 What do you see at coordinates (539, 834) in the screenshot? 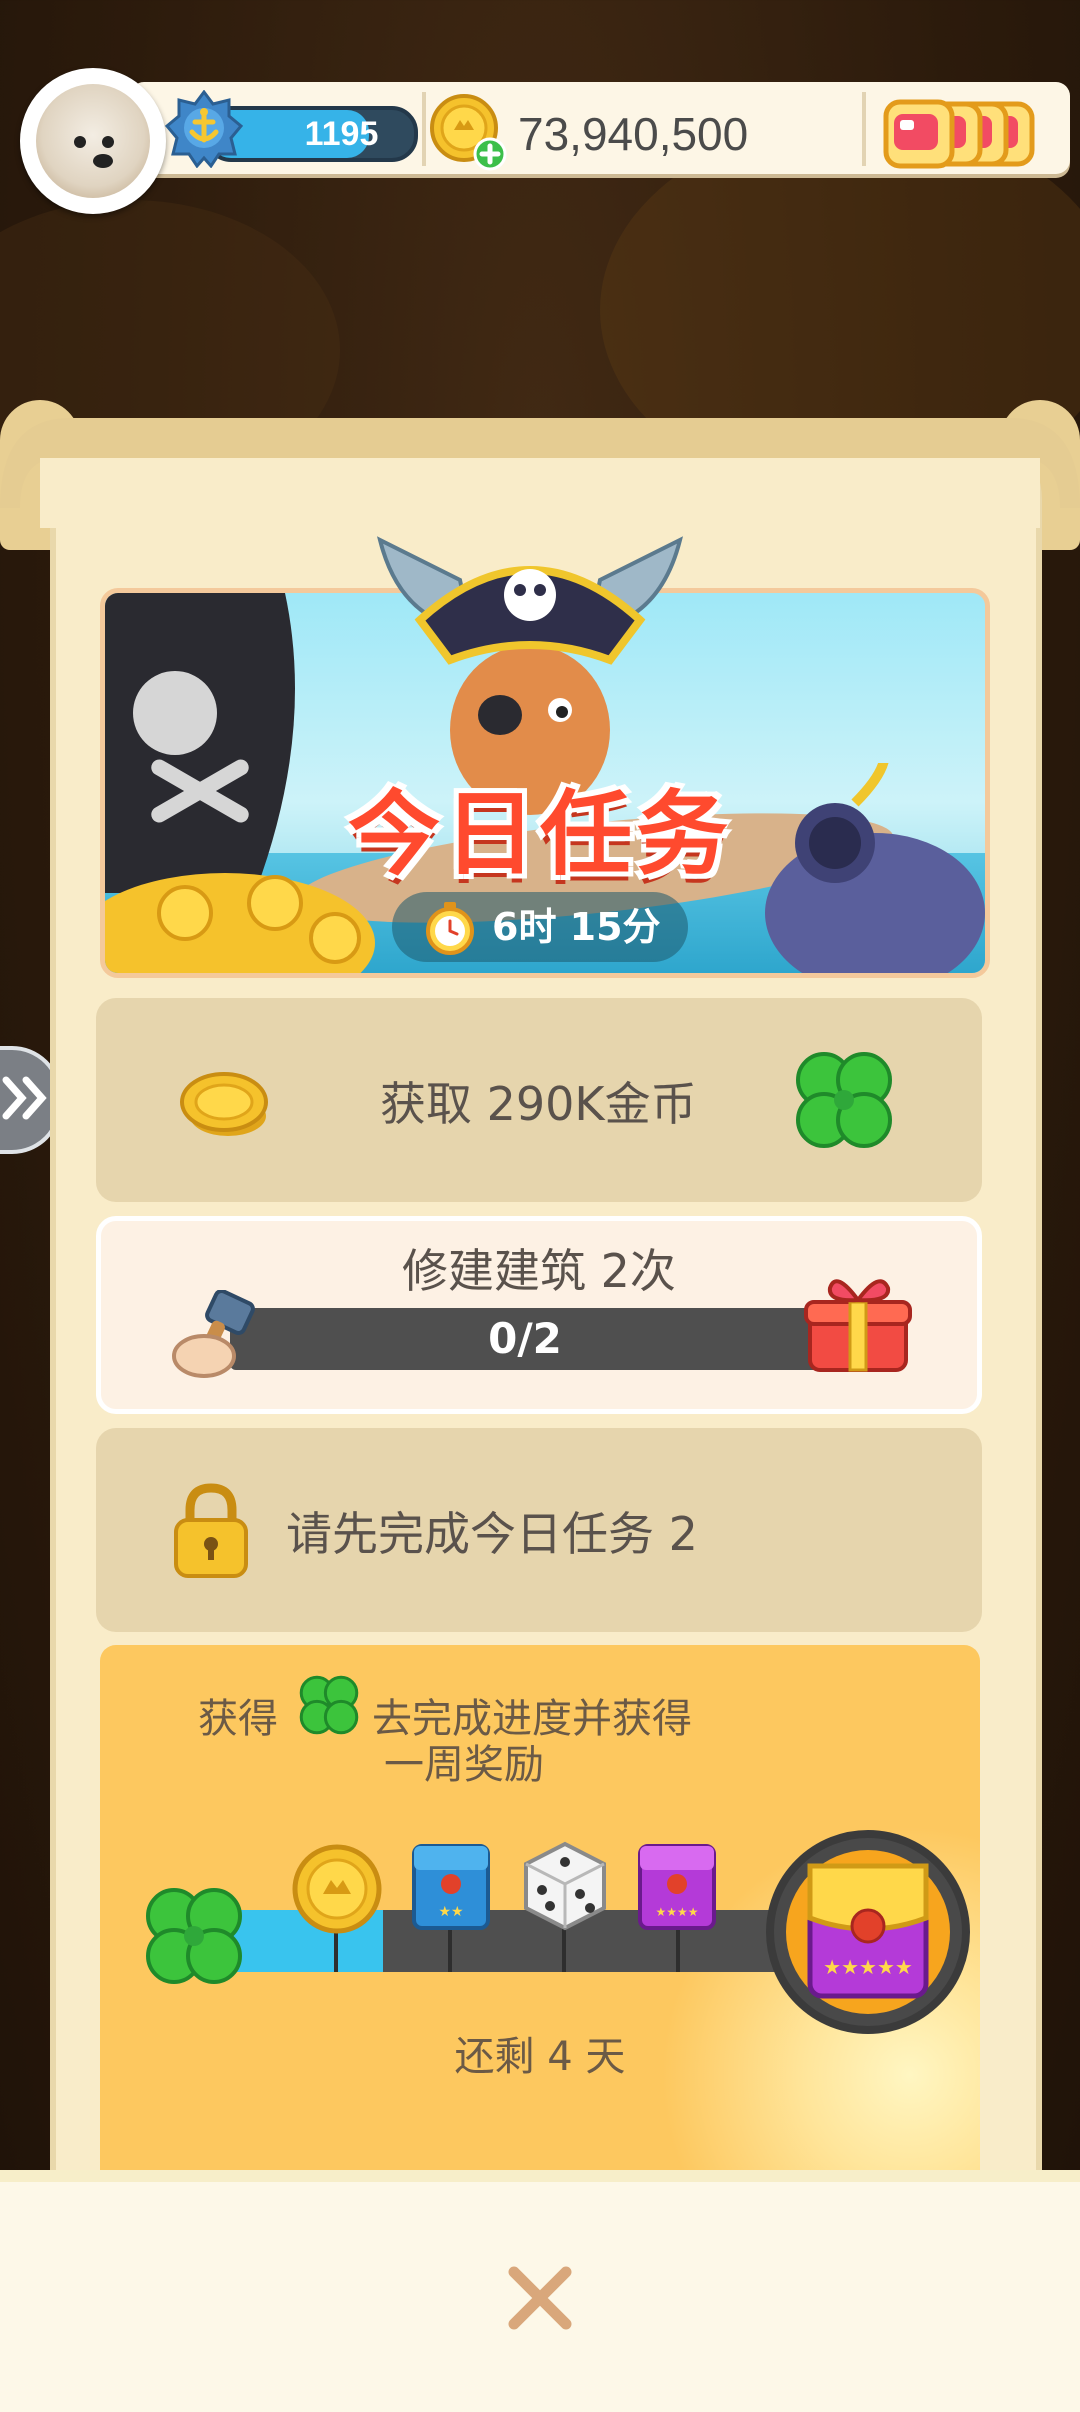
I see `event-title: 今日任务` at bounding box center [539, 834].